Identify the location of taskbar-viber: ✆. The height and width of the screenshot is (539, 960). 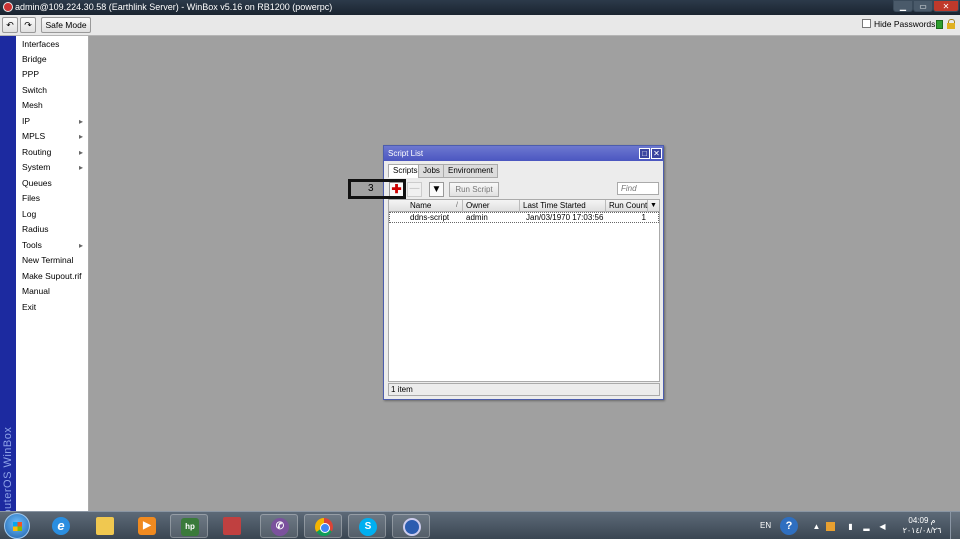
(279, 526).